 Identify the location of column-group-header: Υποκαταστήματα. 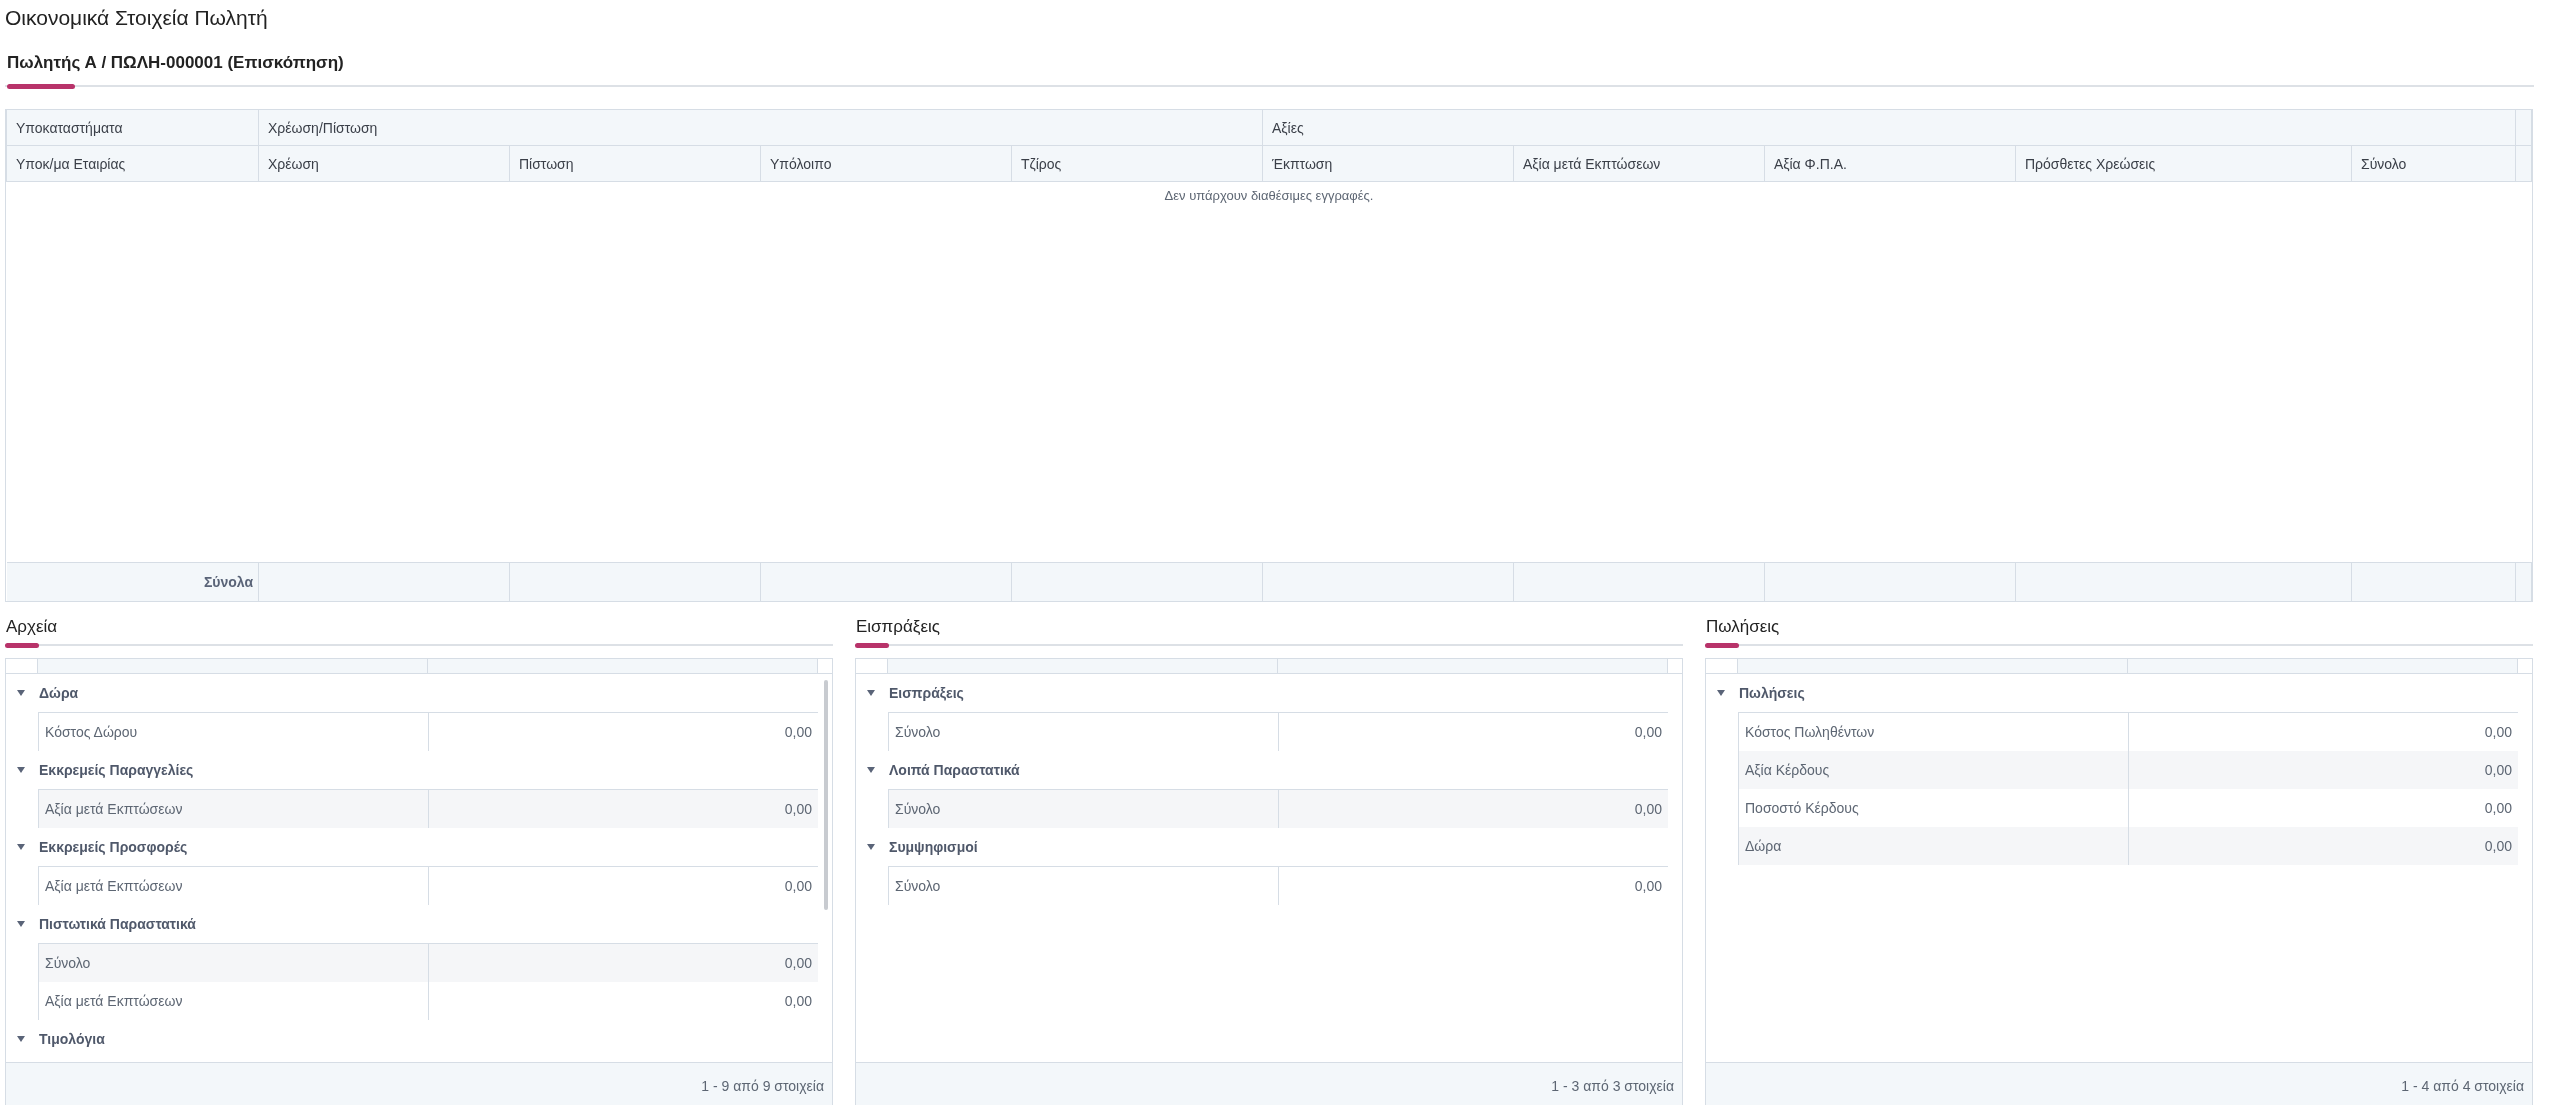
(69, 127).